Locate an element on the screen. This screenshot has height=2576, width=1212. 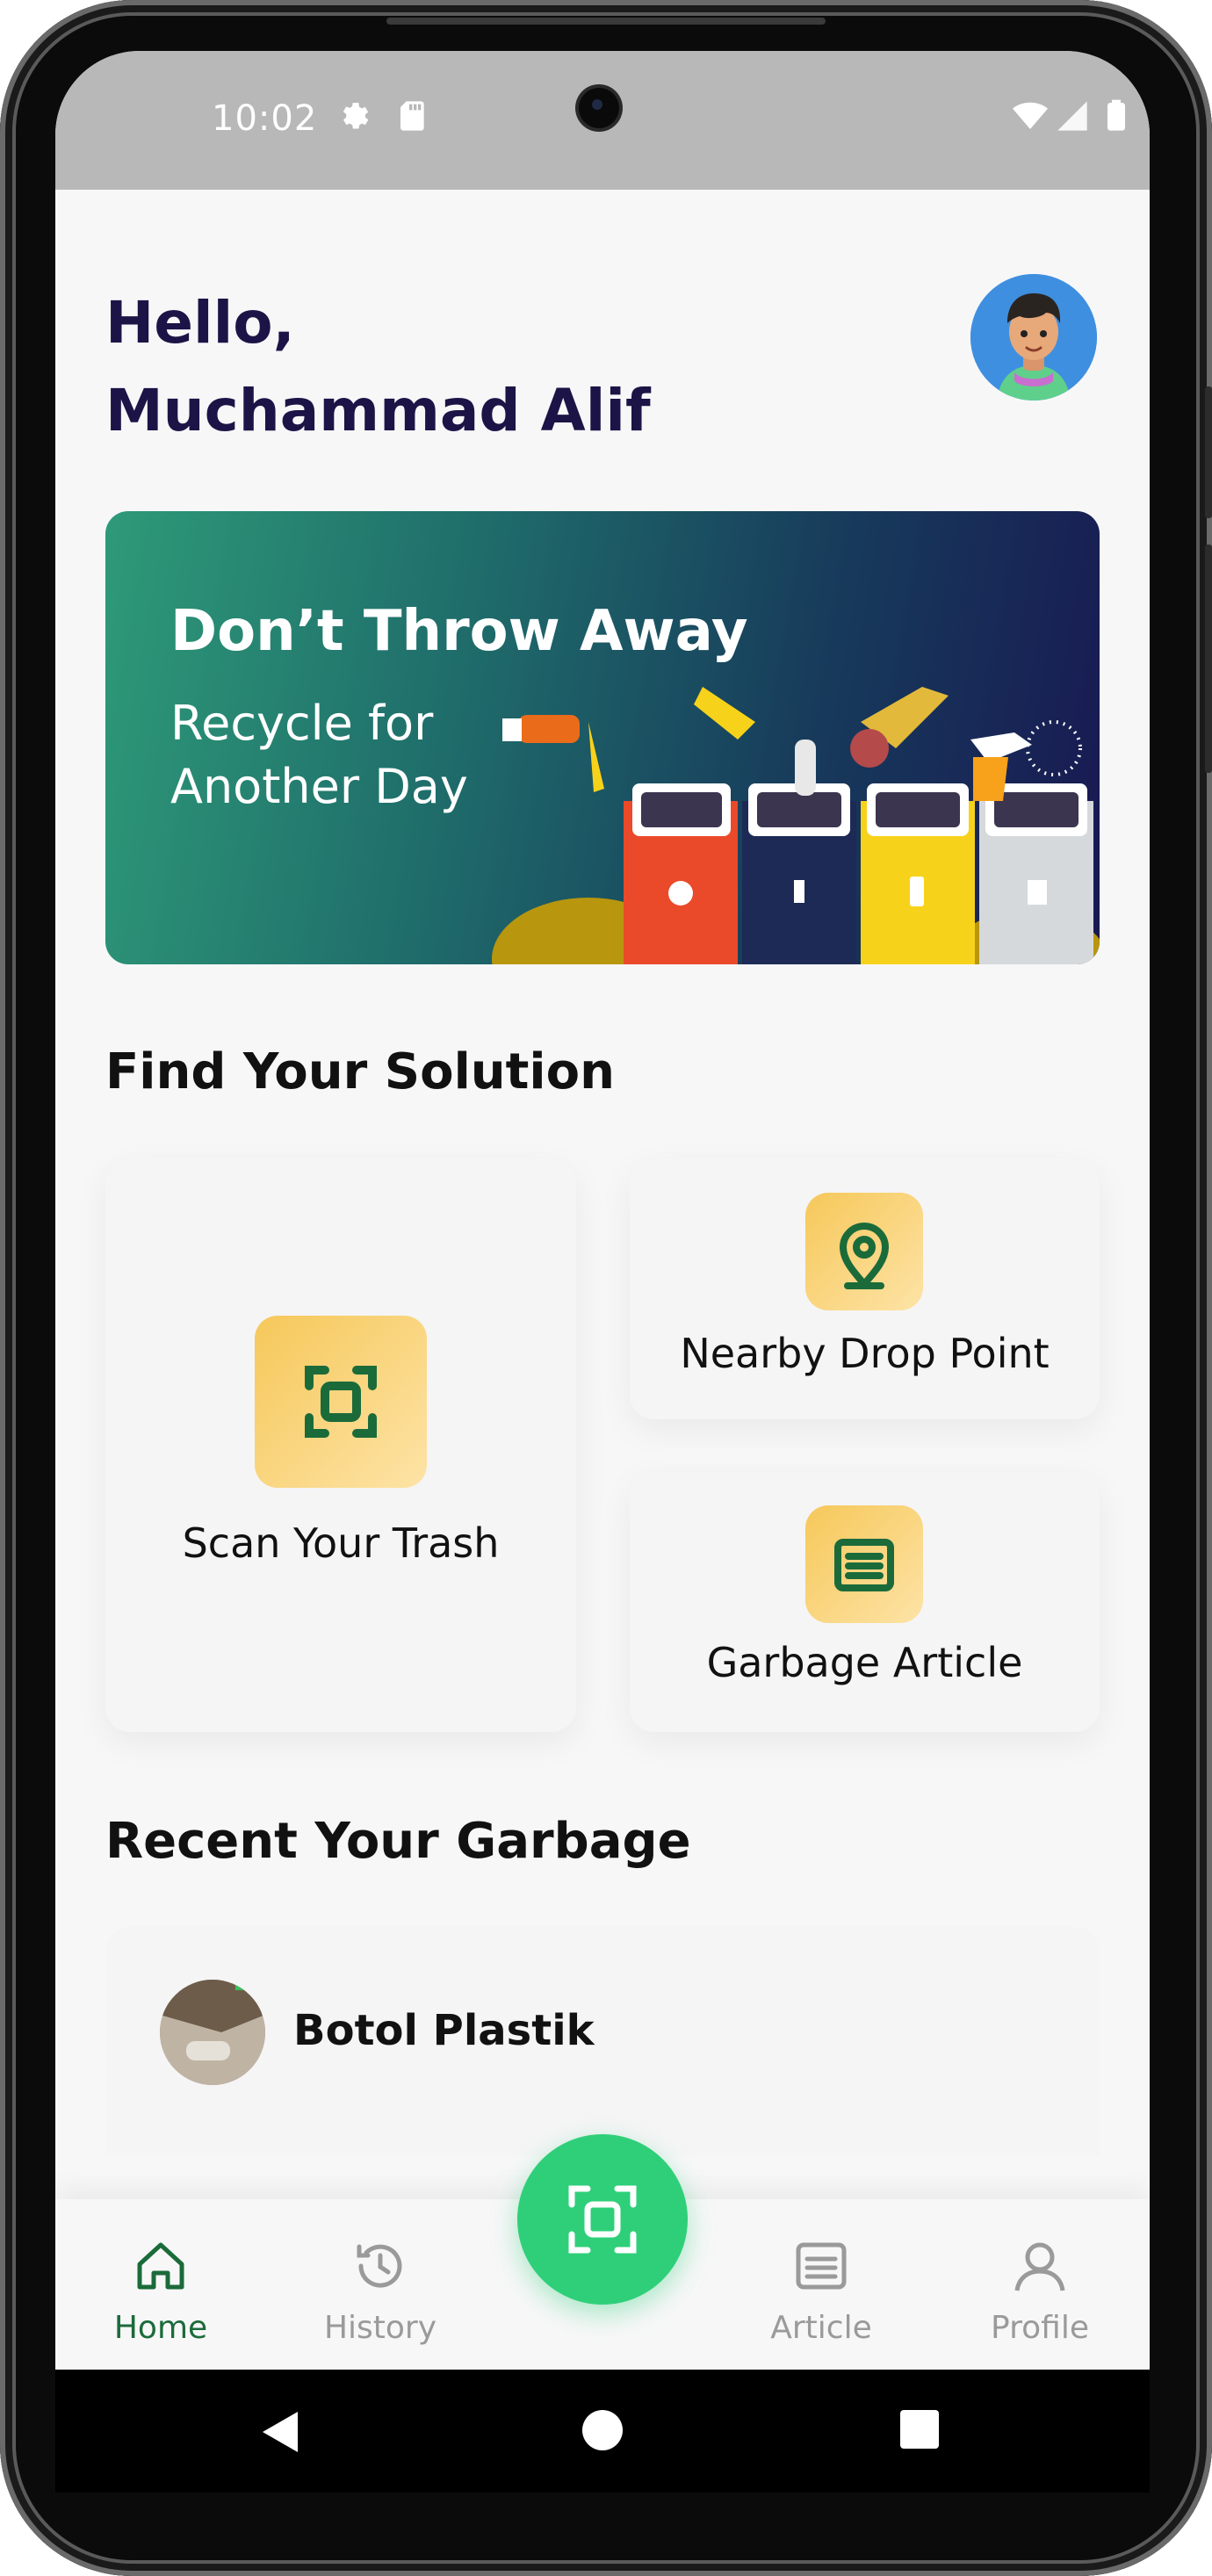
settings-icon is located at coordinates (356, 116).